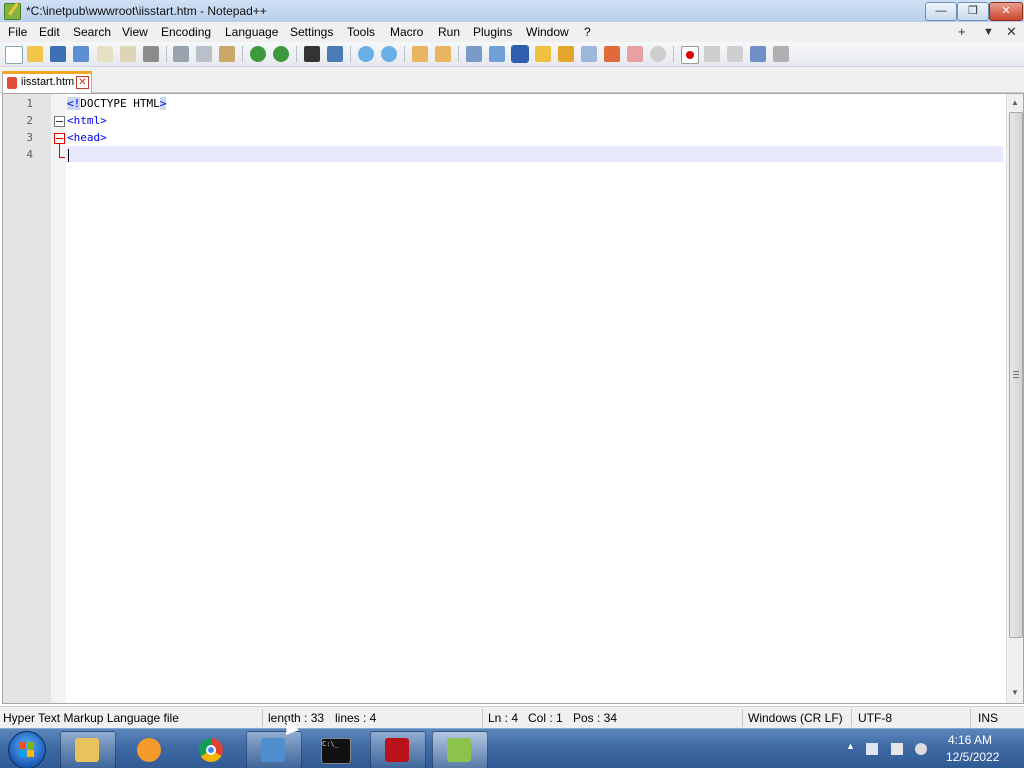 The width and height of the screenshot is (1024, 768). I want to click on taskbar-iis-manager, so click(274, 749).